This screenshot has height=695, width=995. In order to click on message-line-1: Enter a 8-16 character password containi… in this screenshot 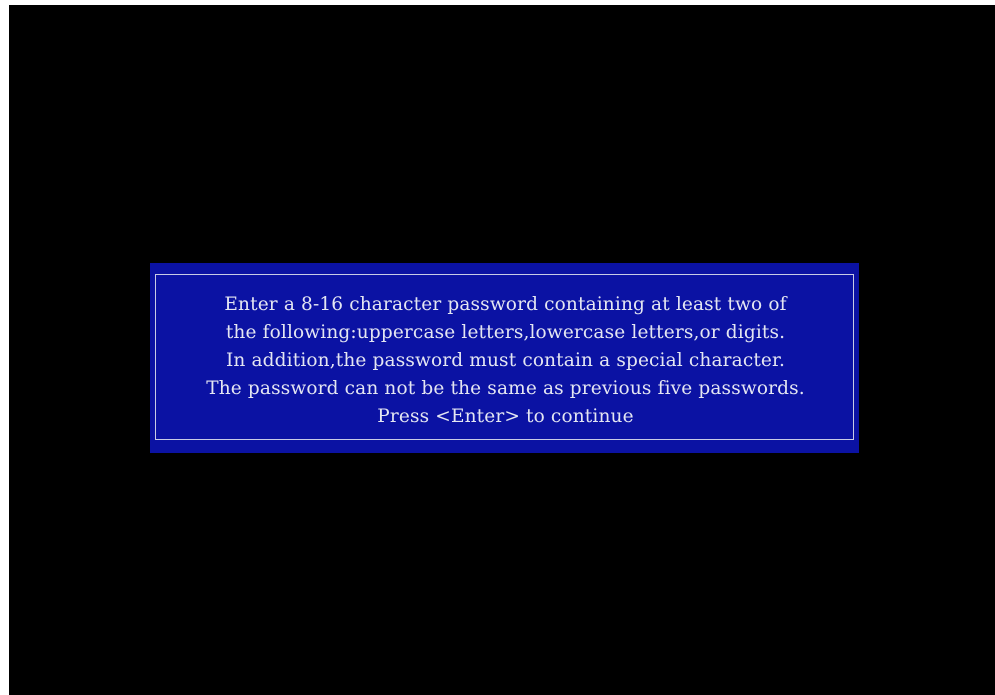, I will do `click(505, 304)`.